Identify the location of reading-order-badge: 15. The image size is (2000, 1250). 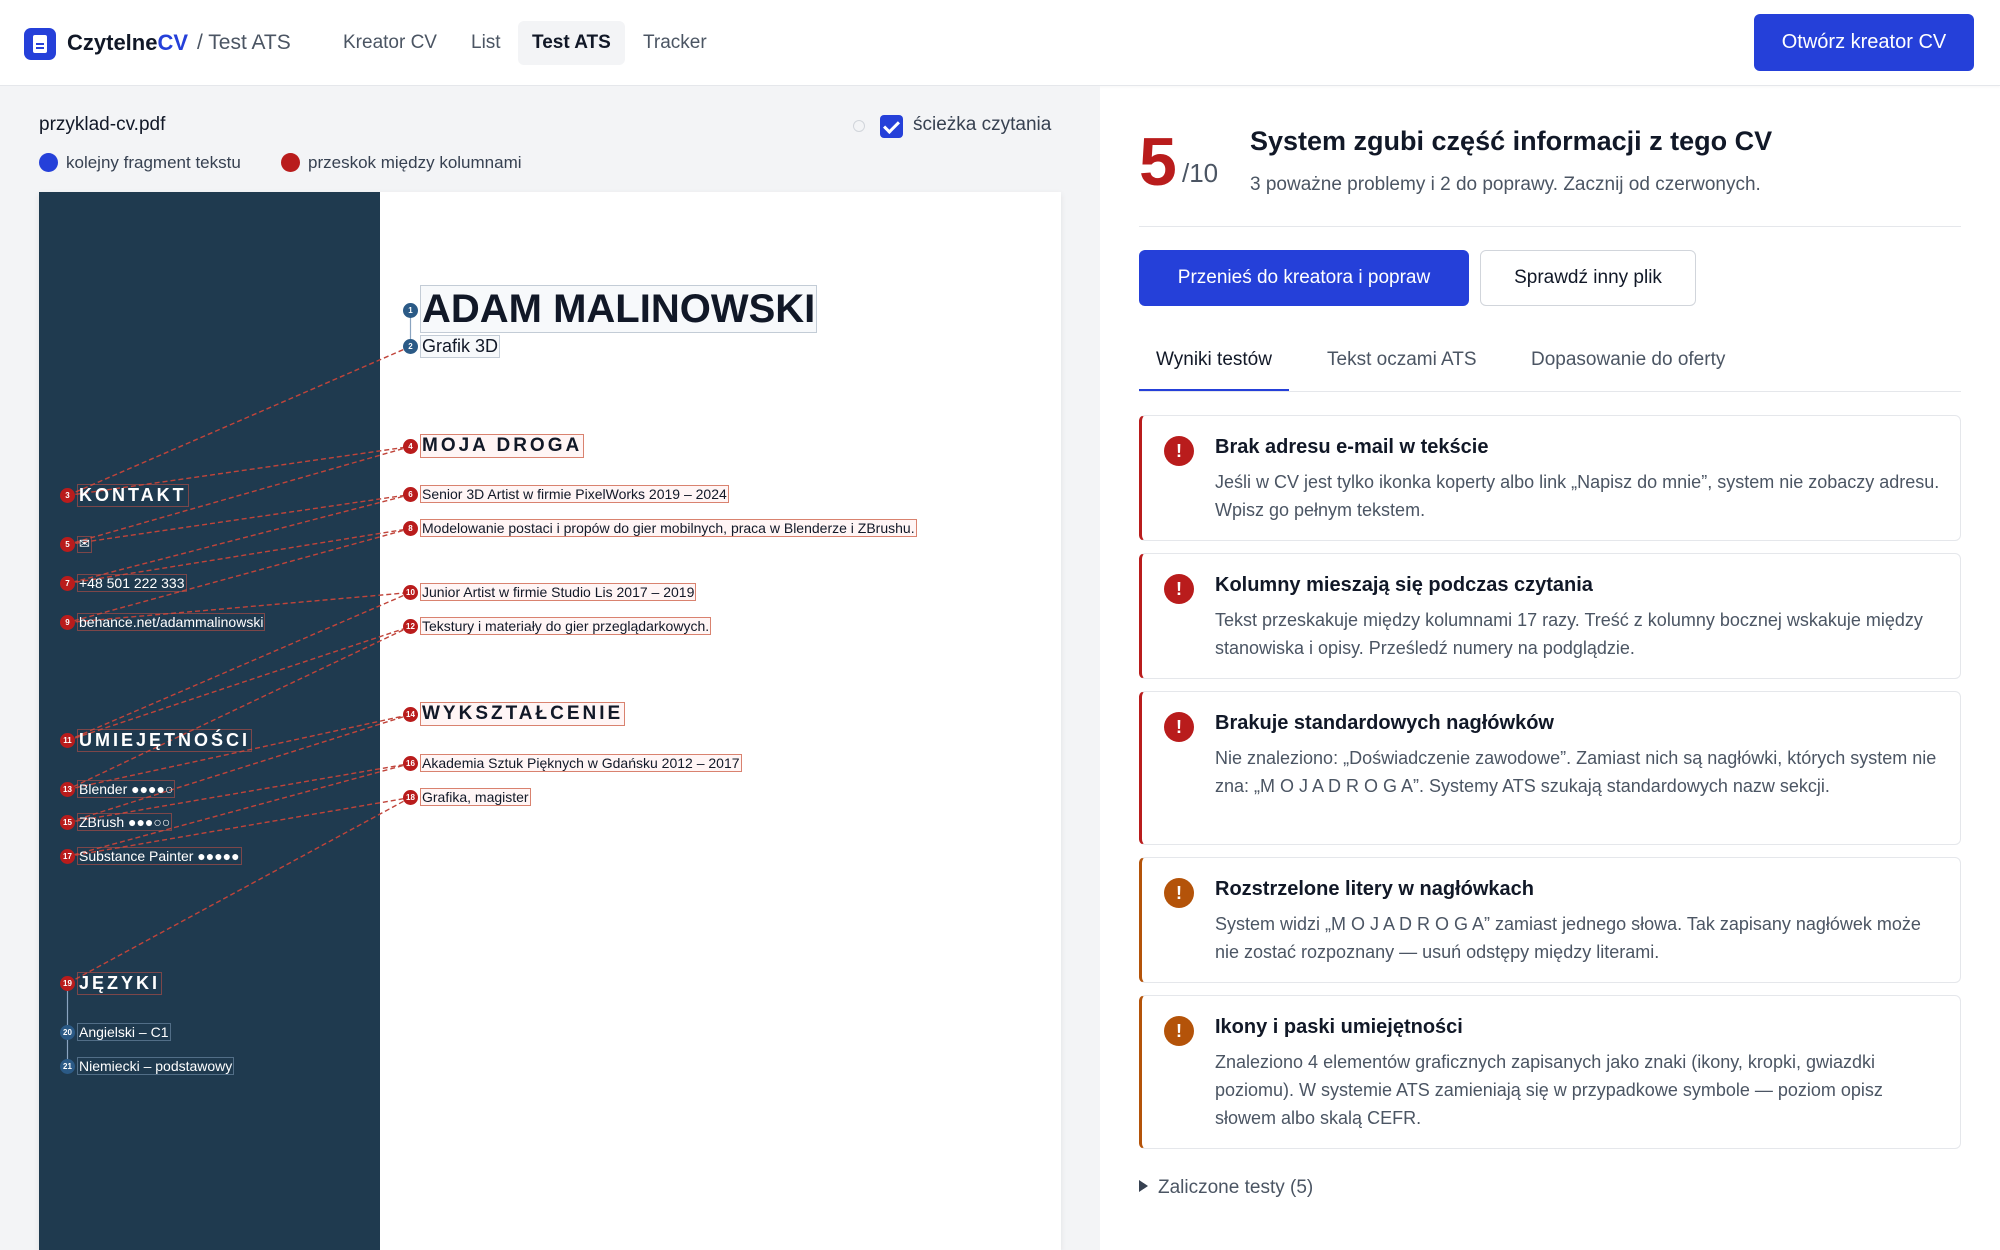
(67, 822).